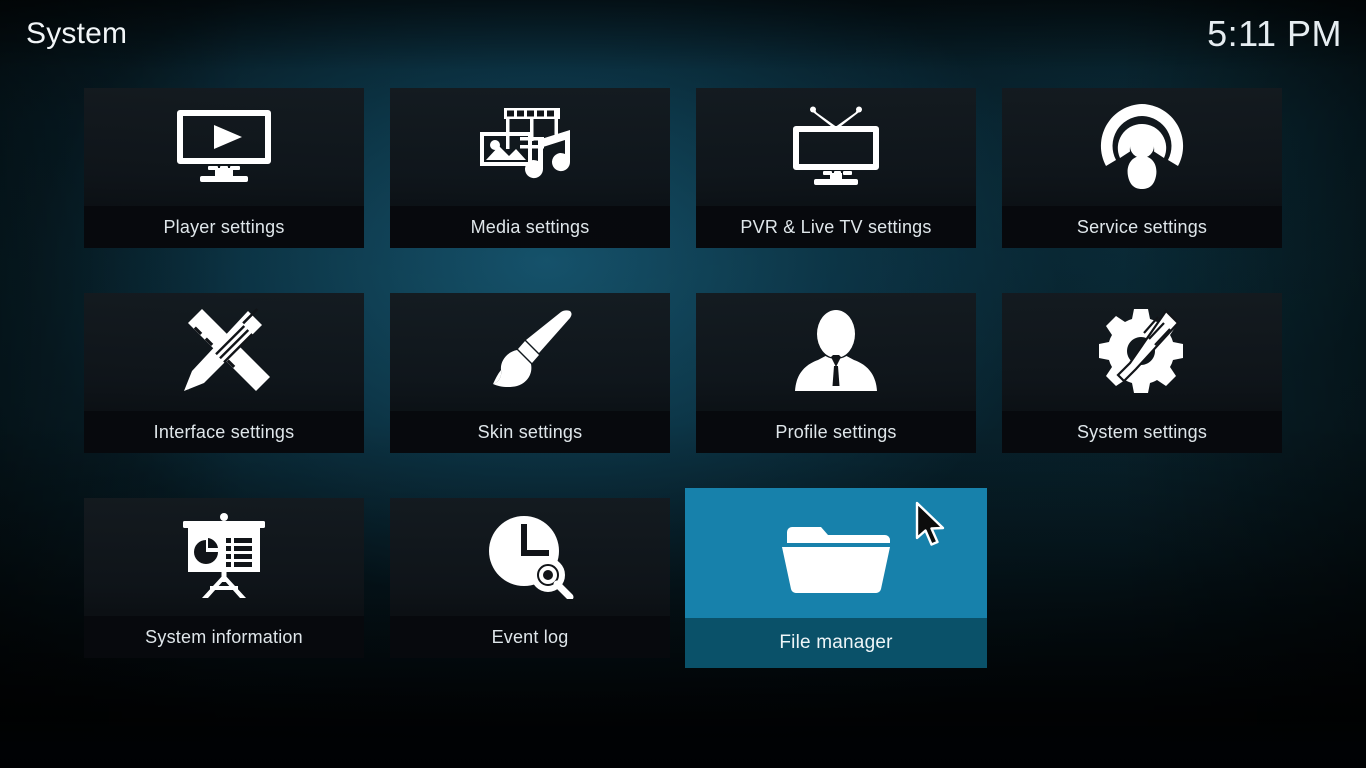 This screenshot has height=768, width=1366. I want to click on tile-label-wrap: Event log, so click(530, 637).